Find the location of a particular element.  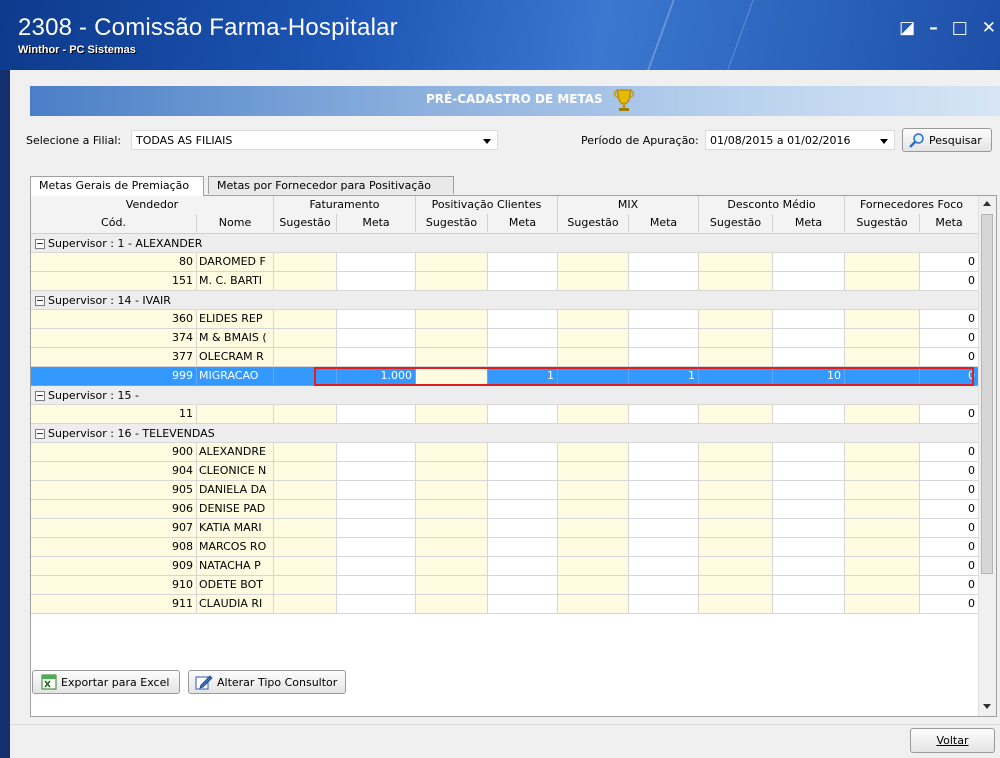

tab-metas-fornecedor: Metas por Fornecedor para Positivação is located at coordinates (331, 185).